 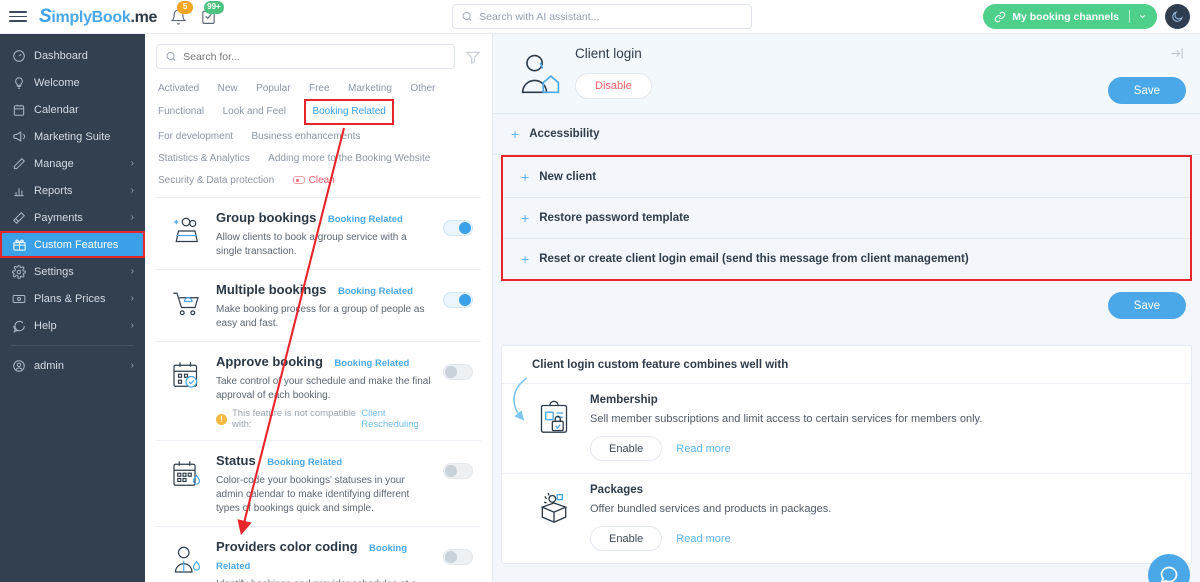 I want to click on user-circle-icon, so click(x=21, y=366).